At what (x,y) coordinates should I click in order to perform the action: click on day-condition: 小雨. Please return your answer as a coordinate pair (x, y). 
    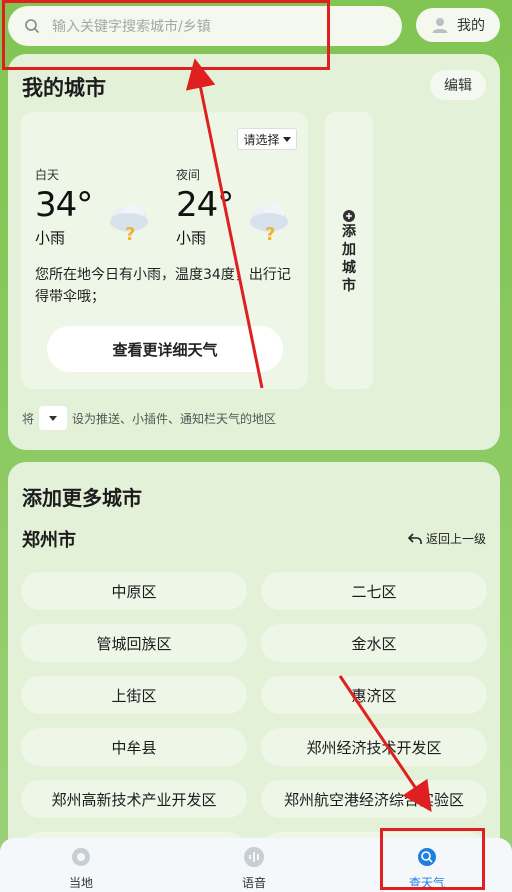
    Looking at the image, I should click on (50, 238).